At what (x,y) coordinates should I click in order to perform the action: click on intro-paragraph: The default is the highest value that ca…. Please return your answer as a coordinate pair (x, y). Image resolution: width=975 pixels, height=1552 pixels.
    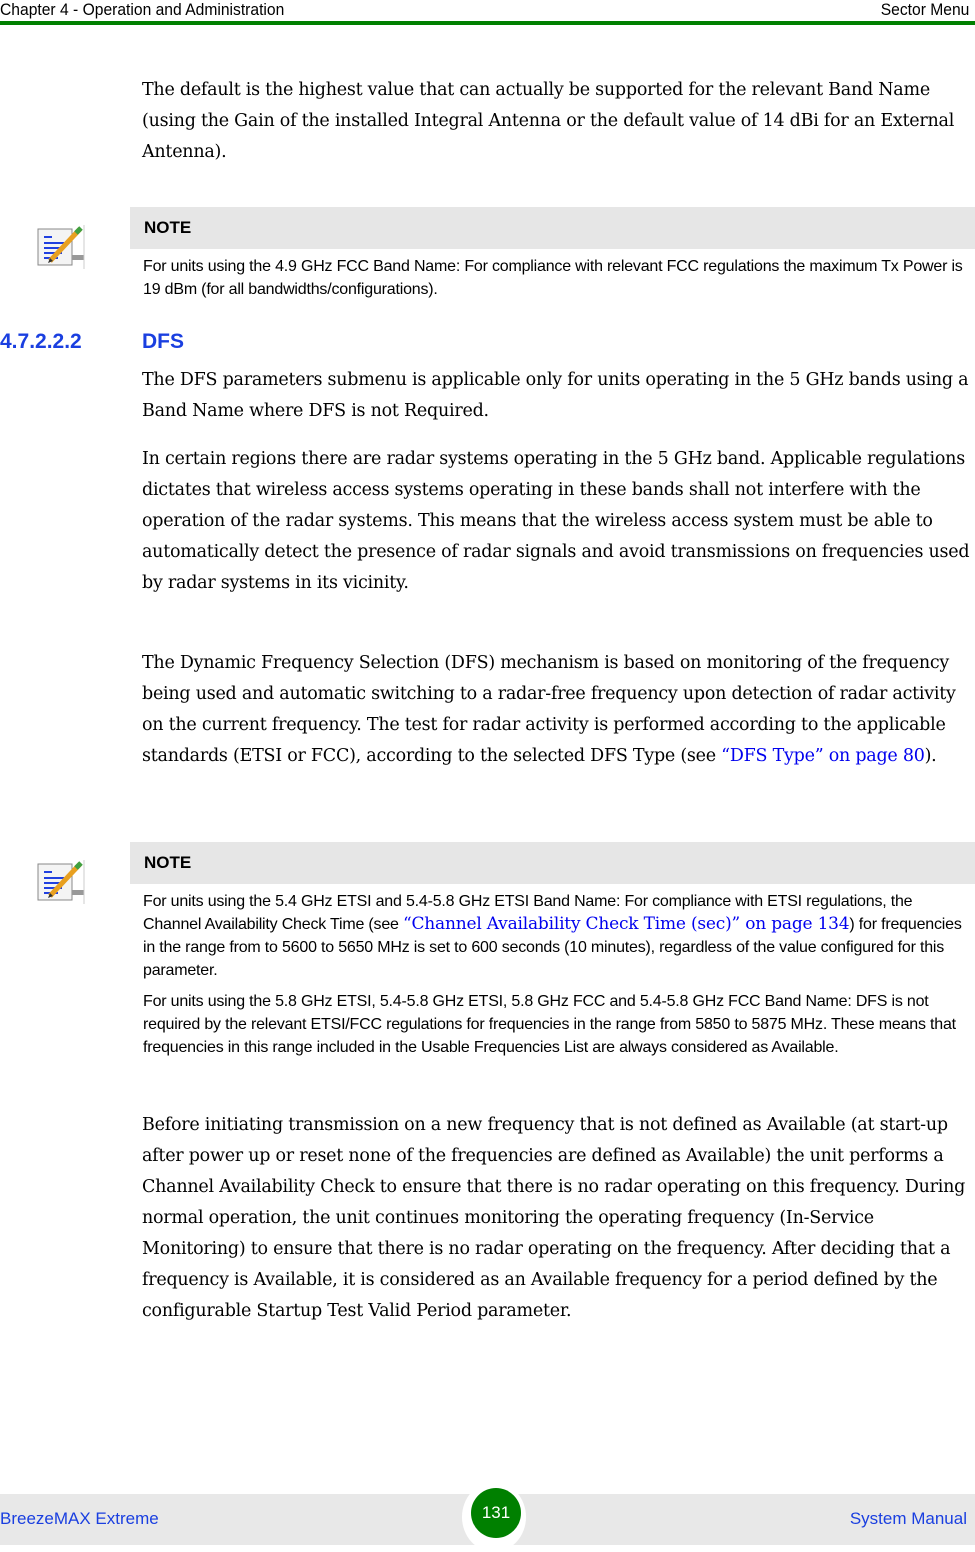
    Looking at the image, I should click on (557, 121).